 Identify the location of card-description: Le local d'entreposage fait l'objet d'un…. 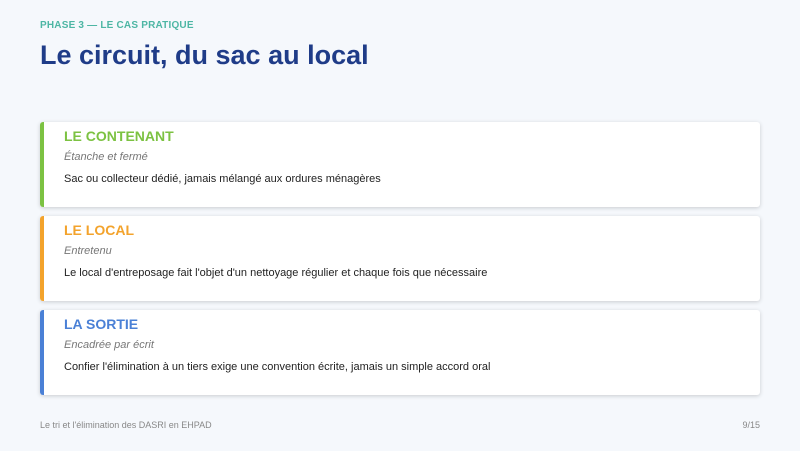
(276, 273).